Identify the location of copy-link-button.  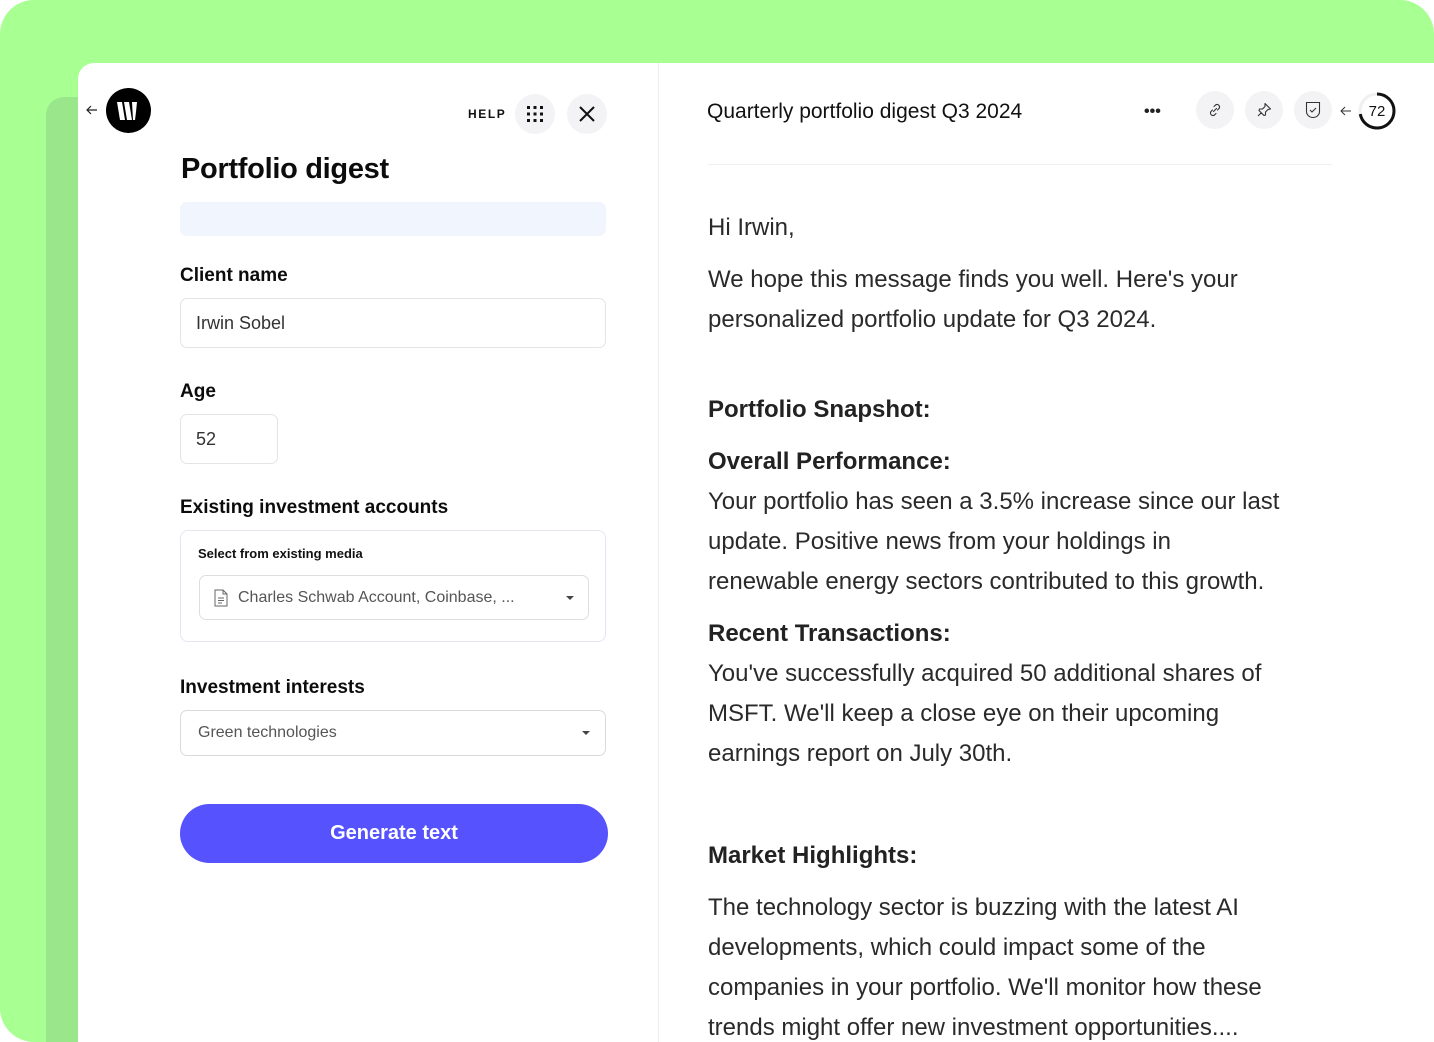
(1215, 110).